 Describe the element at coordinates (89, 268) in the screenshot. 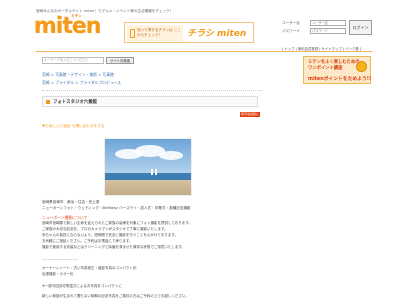

I see `body-text: オーナーレシート・古い写真修正・遺影写真のコンパクト化` at that location.